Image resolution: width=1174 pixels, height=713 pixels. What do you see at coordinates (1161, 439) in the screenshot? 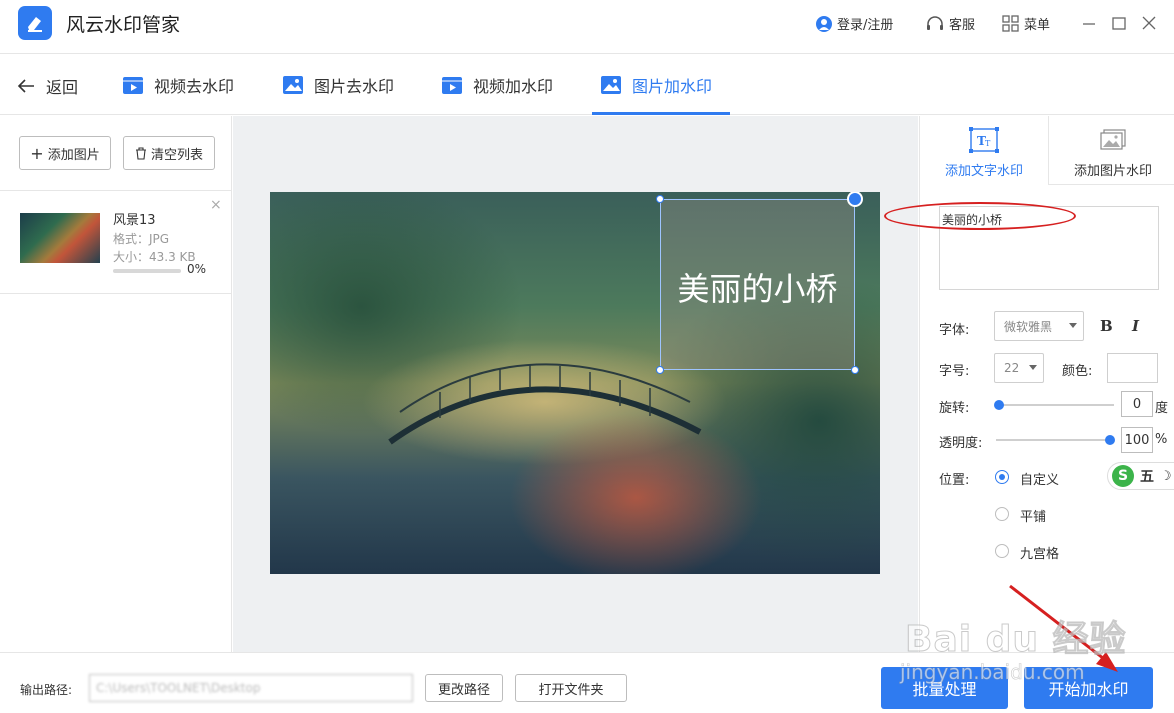
I see `opacity-unit: %` at bounding box center [1161, 439].